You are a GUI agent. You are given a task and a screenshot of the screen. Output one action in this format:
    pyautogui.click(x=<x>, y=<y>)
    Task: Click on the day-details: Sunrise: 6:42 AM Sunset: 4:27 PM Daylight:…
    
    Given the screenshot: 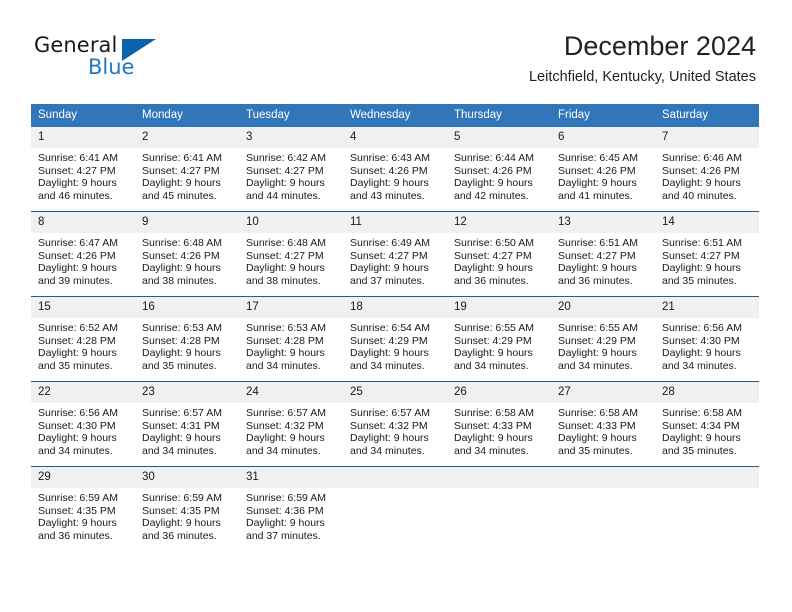 What is the action you would take?
    pyautogui.click(x=291, y=175)
    